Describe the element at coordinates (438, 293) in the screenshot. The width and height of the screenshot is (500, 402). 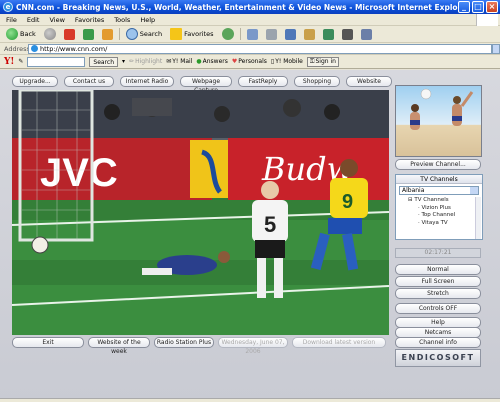
I see `stretch-button: Stretch` at that location.